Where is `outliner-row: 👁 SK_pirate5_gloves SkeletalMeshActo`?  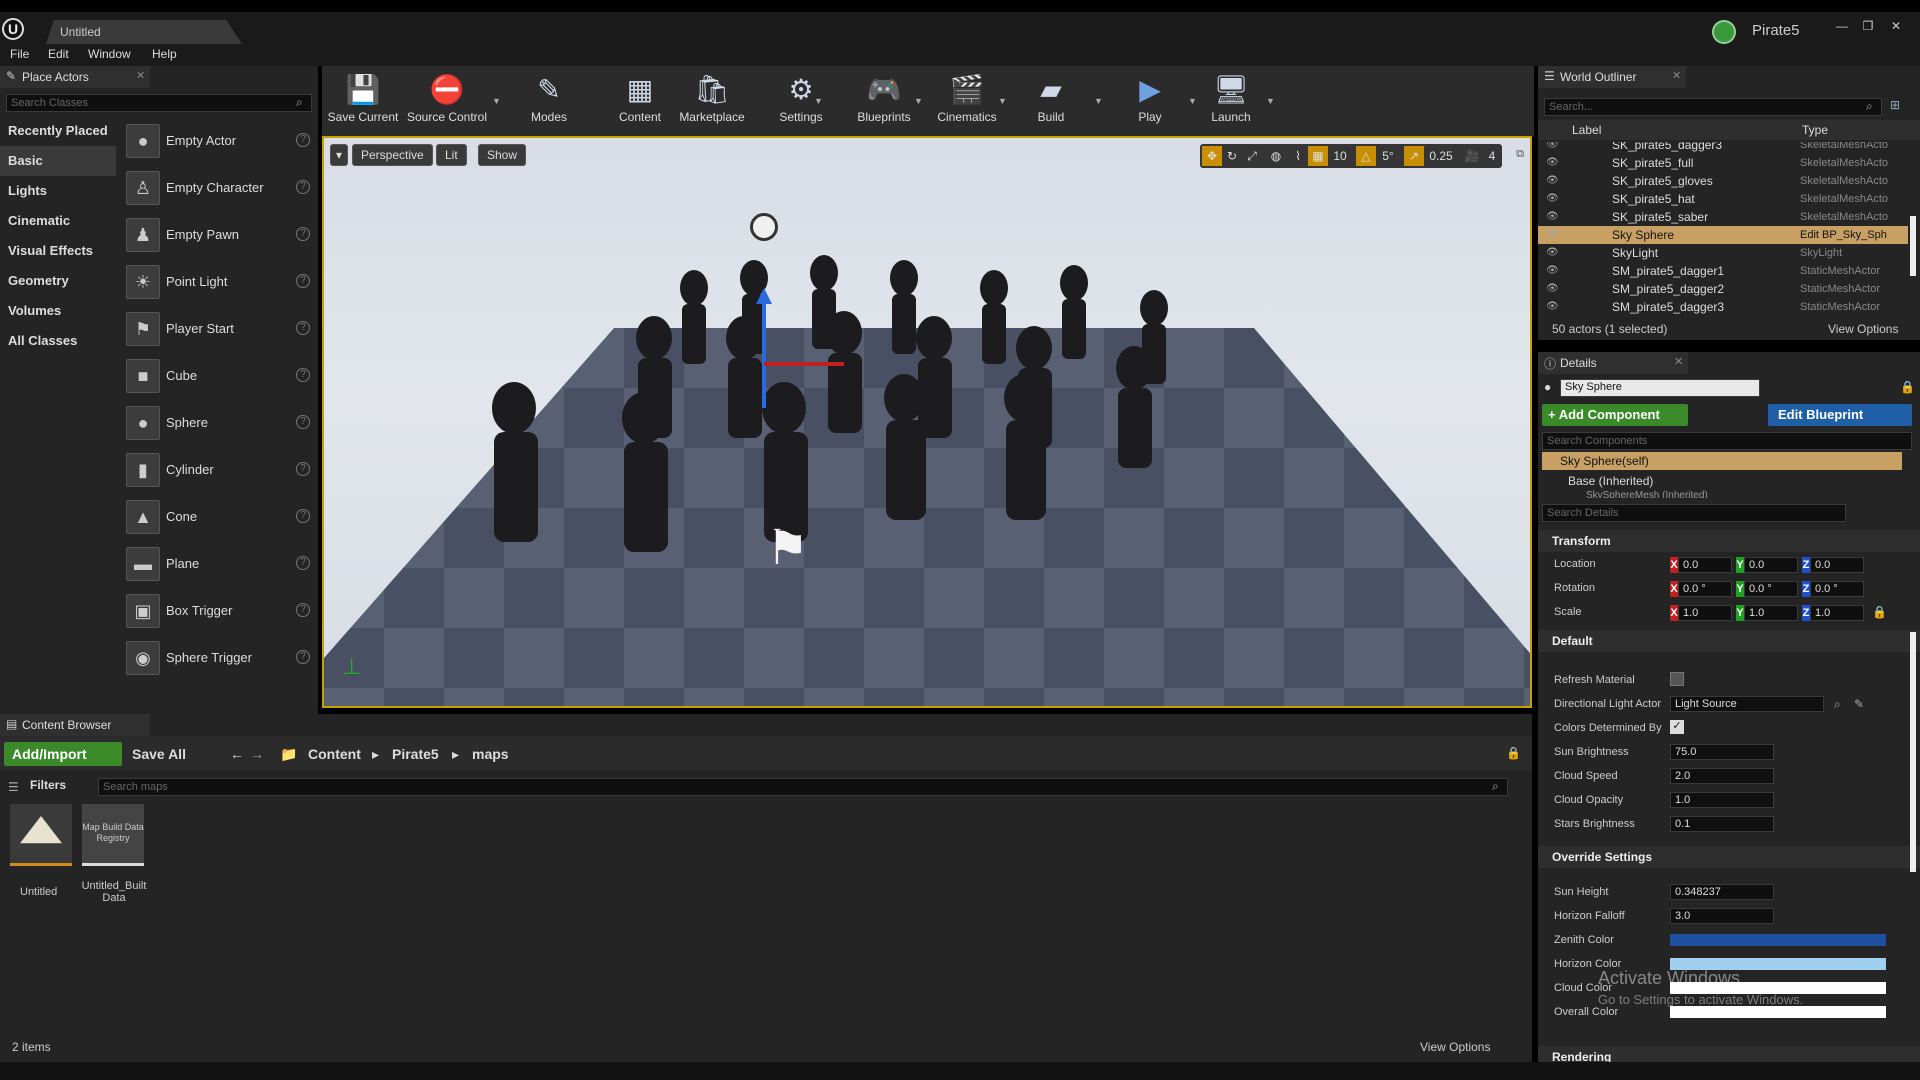 outliner-row: 👁 SK_pirate5_gloves SkeletalMeshActo is located at coordinates (1723, 181).